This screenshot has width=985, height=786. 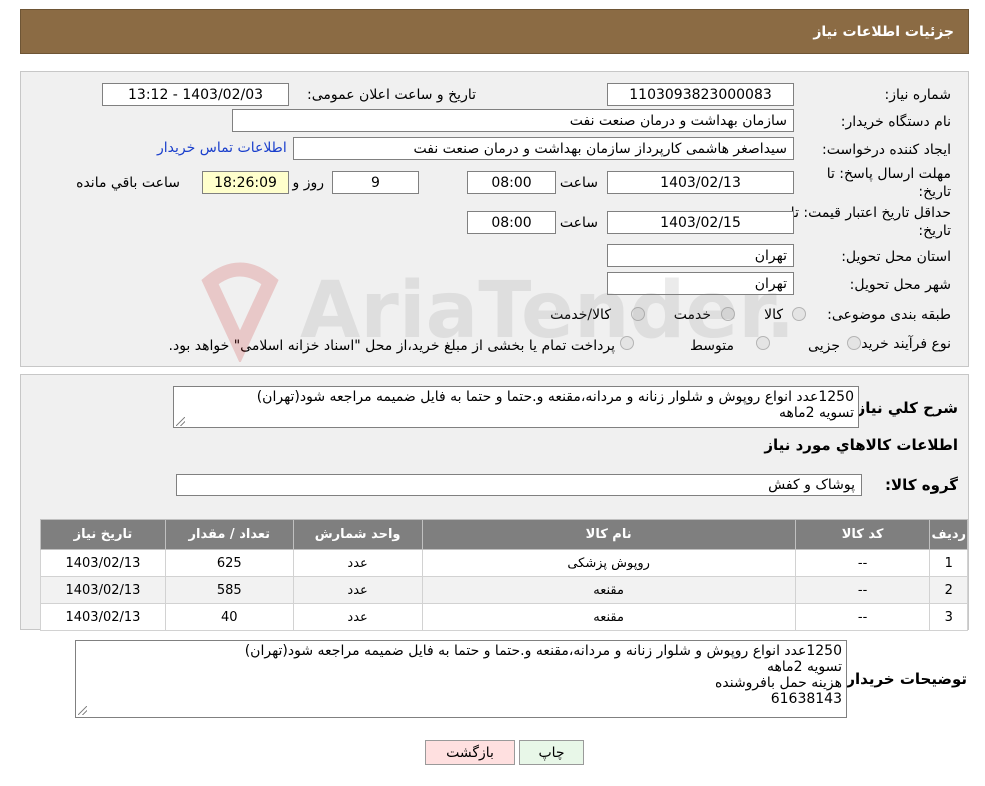 What do you see at coordinates (773, 315) in the screenshot?
I see `category-goods-label: کالا` at bounding box center [773, 315].